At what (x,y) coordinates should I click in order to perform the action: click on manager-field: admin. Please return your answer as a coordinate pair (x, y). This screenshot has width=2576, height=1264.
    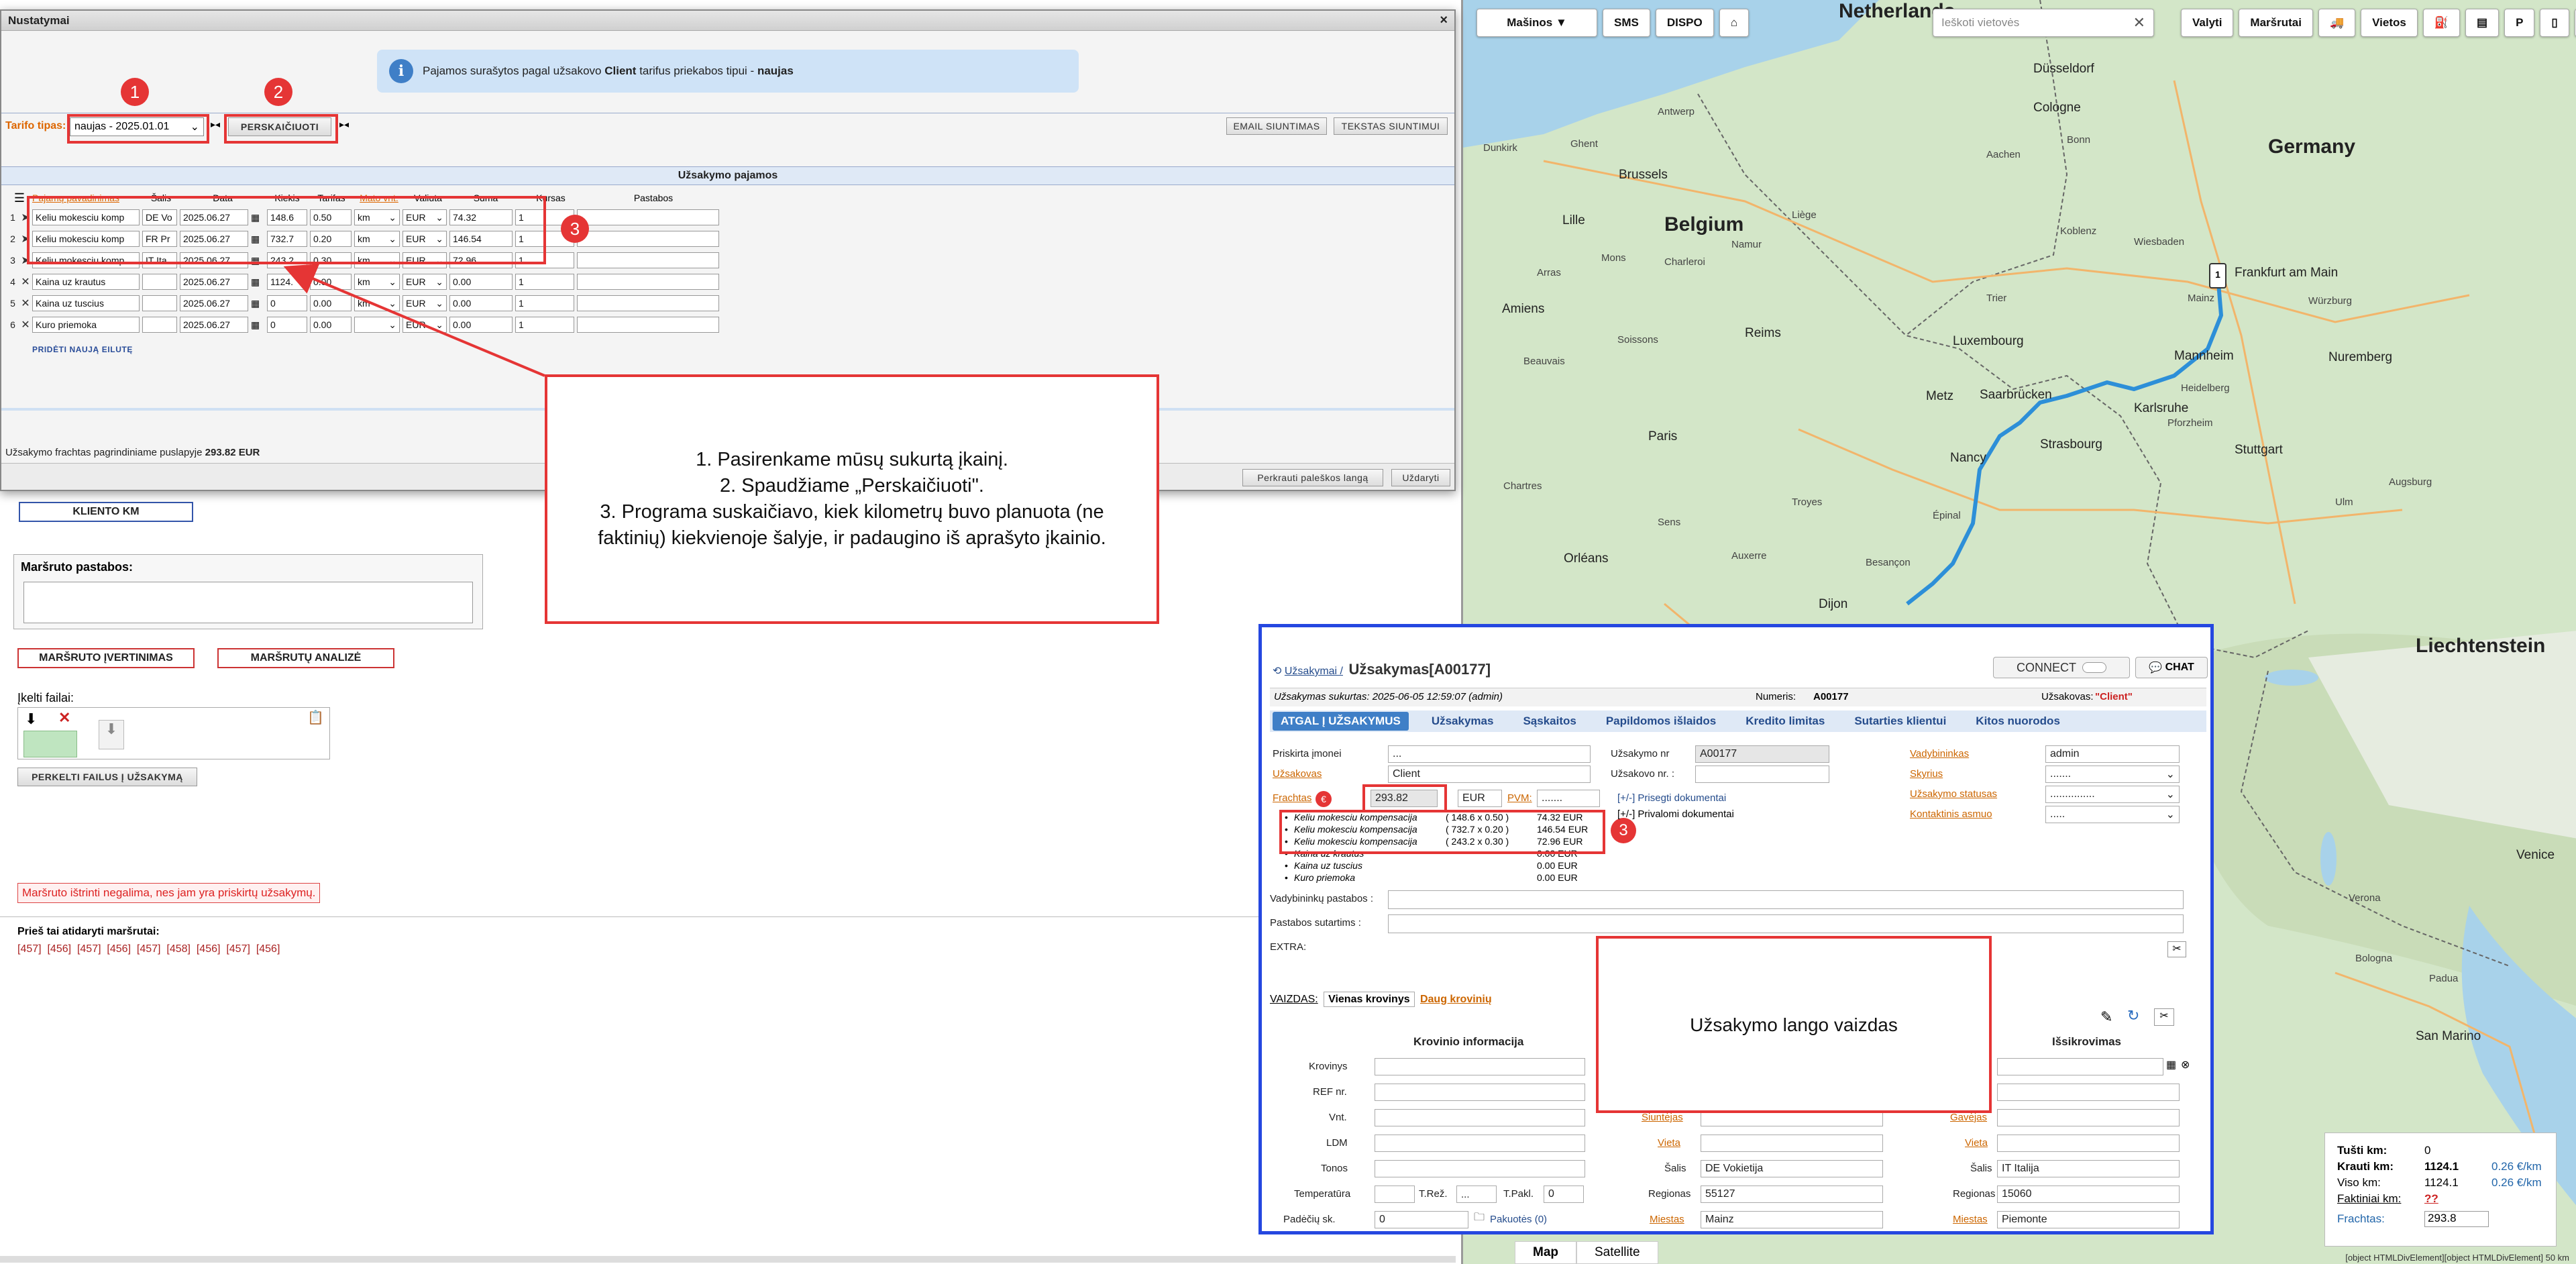
    Looking at the image, I should click on (2112, 754).